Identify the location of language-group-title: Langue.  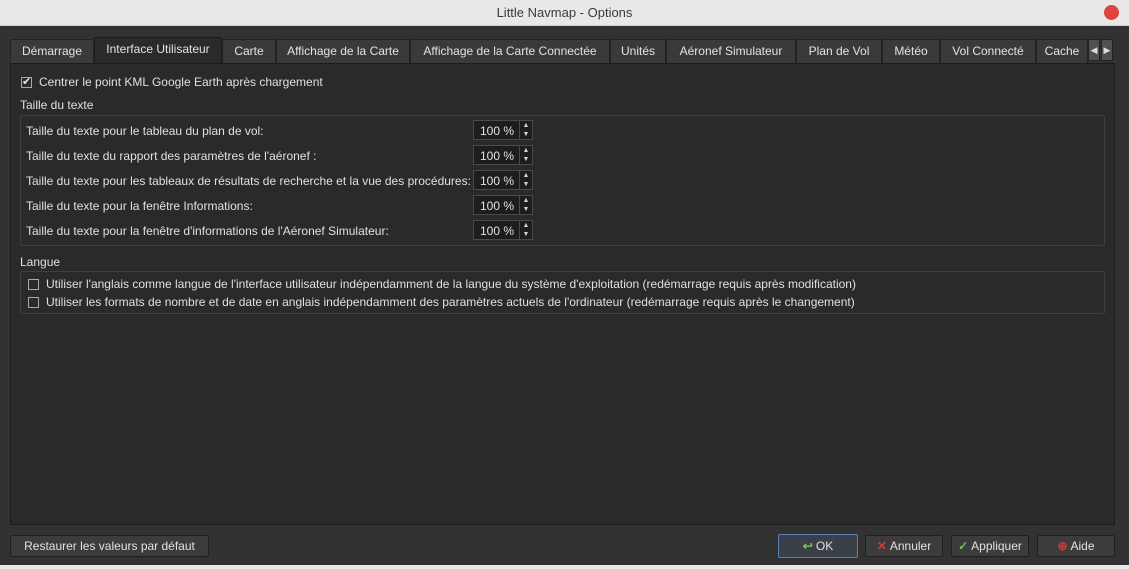
(40, 262).